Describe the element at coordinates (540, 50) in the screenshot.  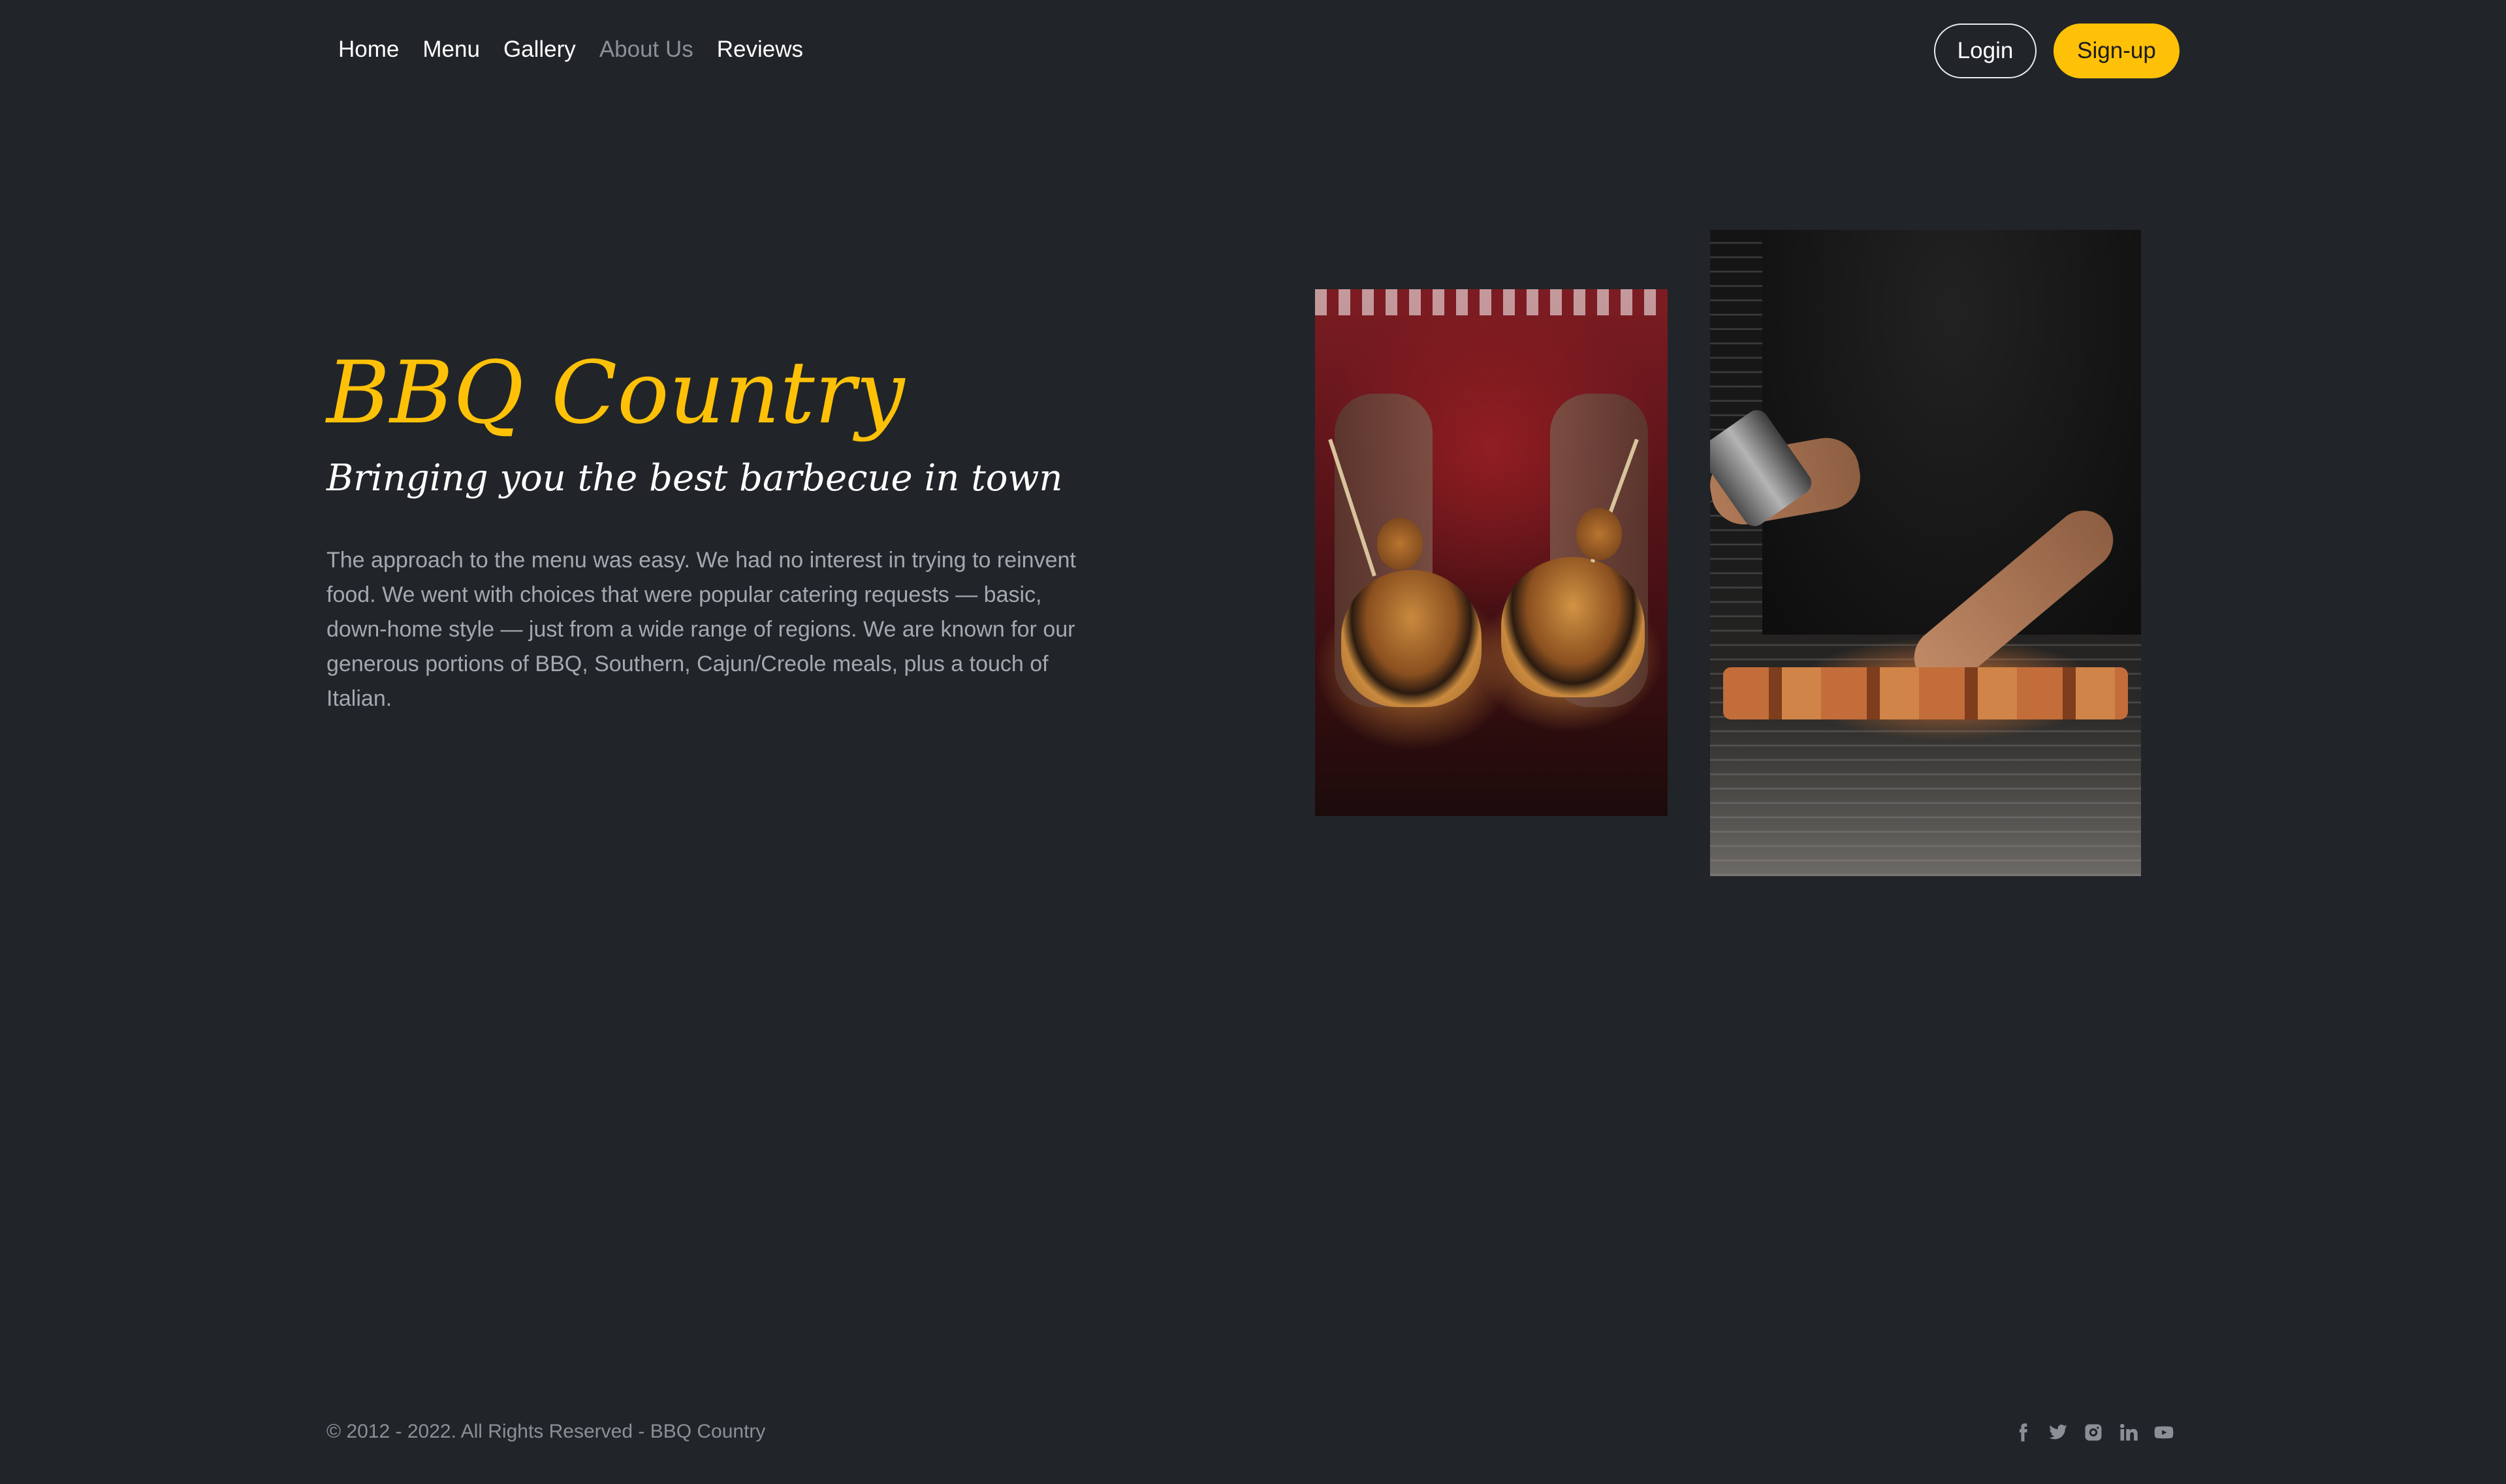
I see `nav-gallery: Gallery` at that location.